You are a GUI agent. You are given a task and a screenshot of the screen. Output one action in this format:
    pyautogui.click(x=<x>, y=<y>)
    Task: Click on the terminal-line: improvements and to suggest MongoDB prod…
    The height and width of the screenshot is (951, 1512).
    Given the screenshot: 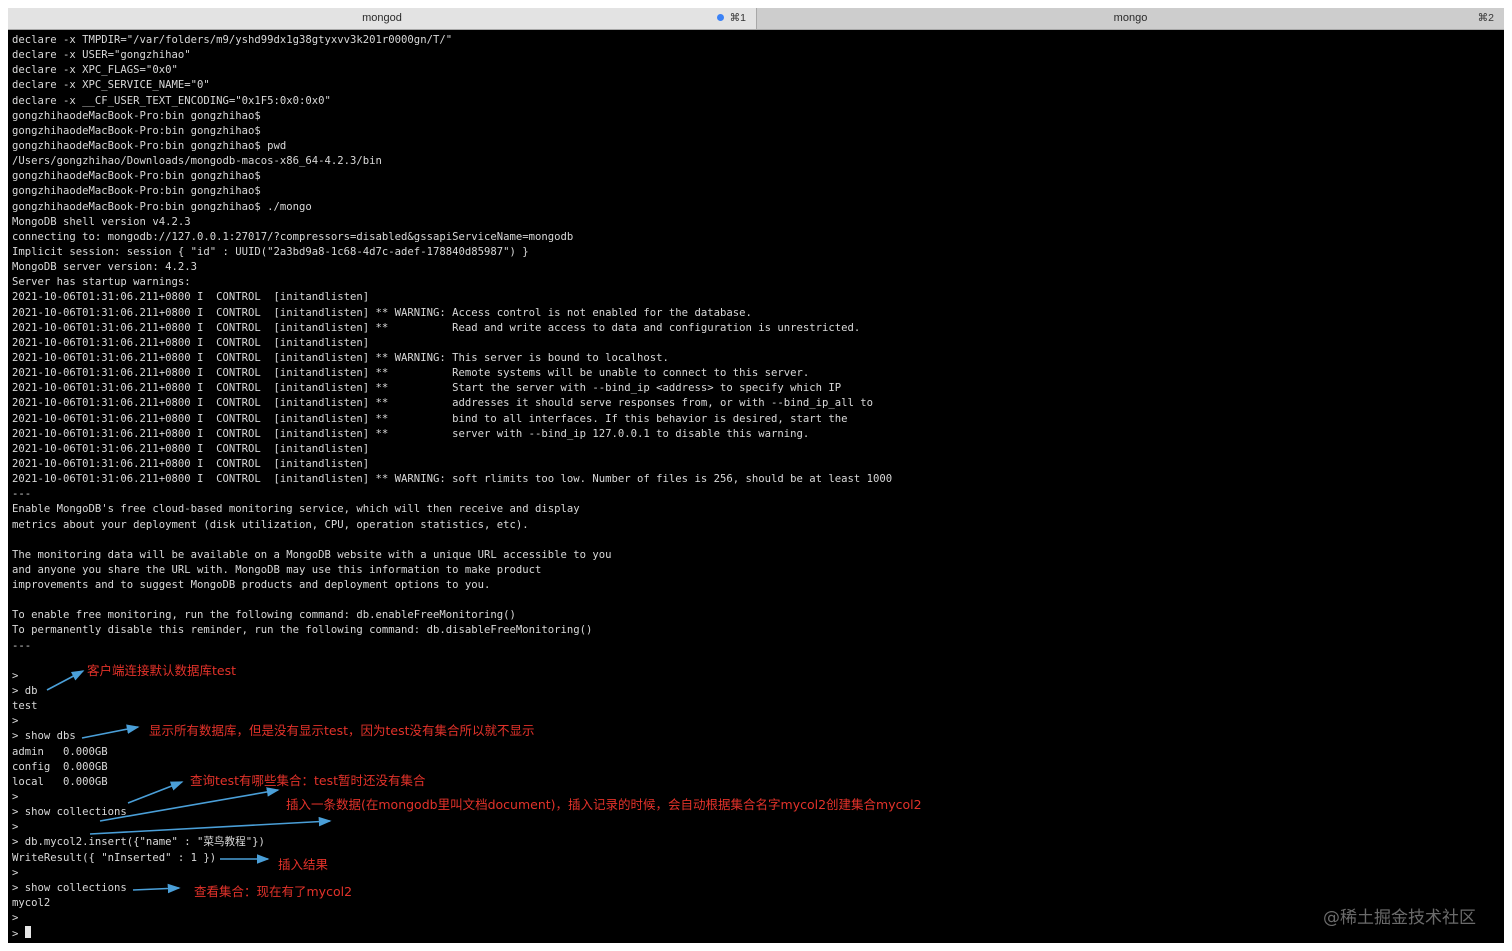 What is the action you would take?
    pyautogui.click(x=251, y=585)
    